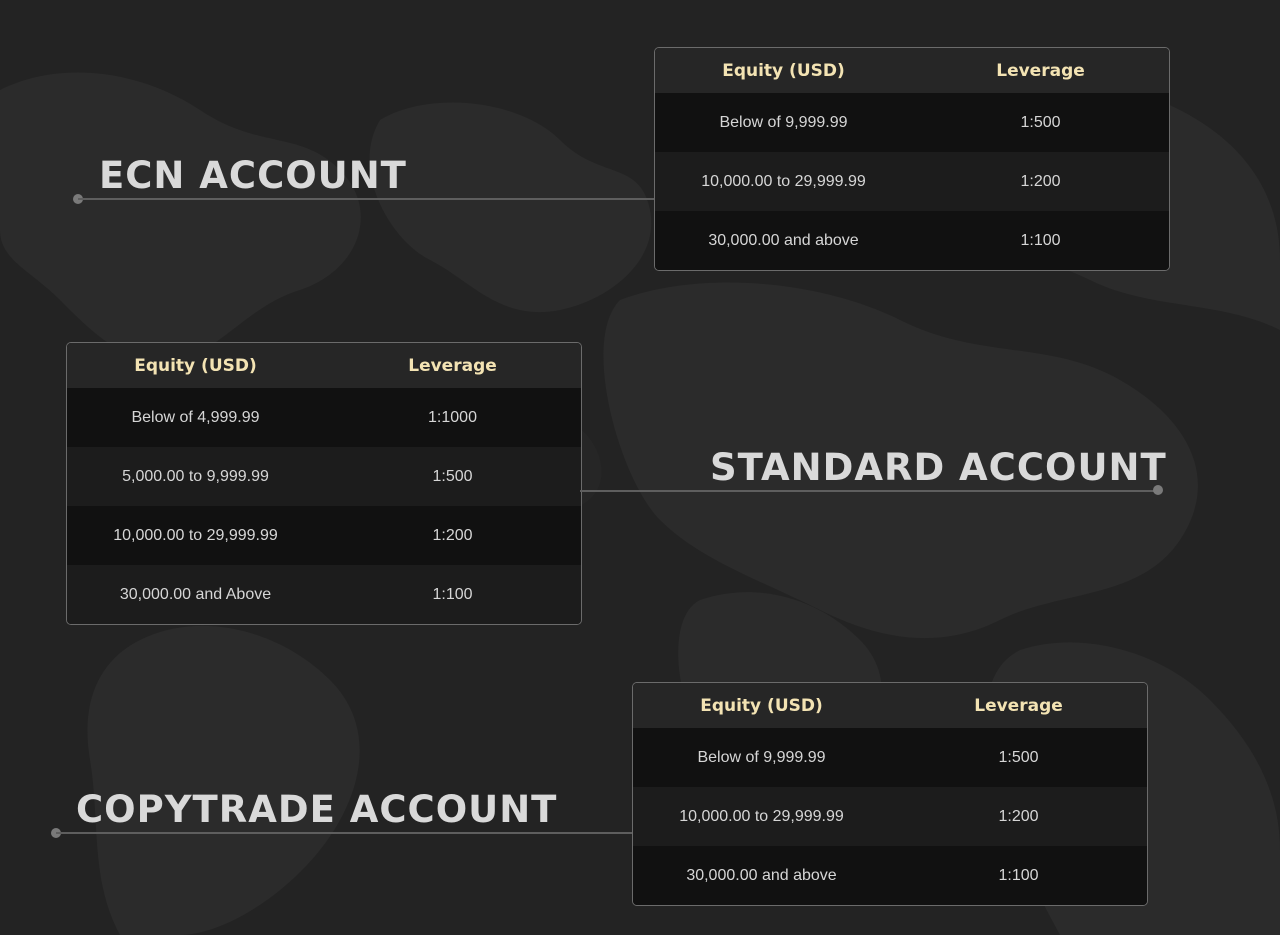  Describe the element at coordinates (195, 594) in the screenshot. I see `equity-cell: 30,000.00 and Above` at that location.